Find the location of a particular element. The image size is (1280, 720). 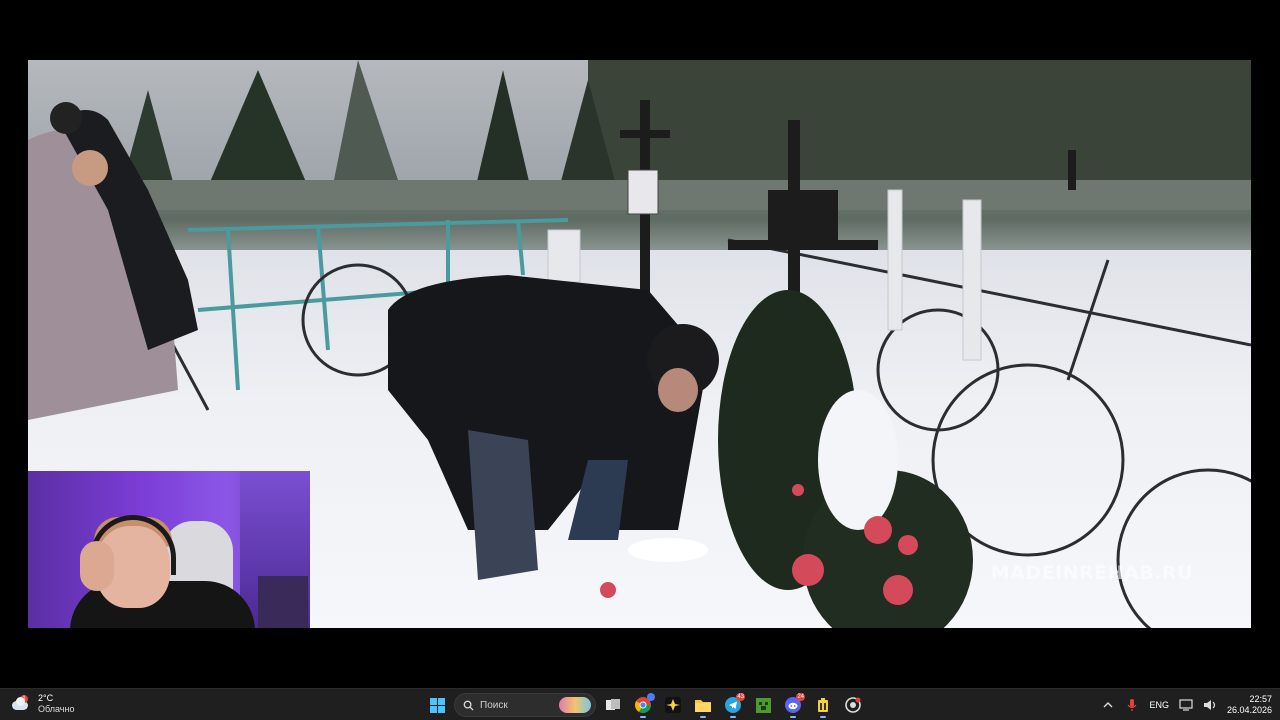

microphone-icon is located at coordinates (1132, 705).